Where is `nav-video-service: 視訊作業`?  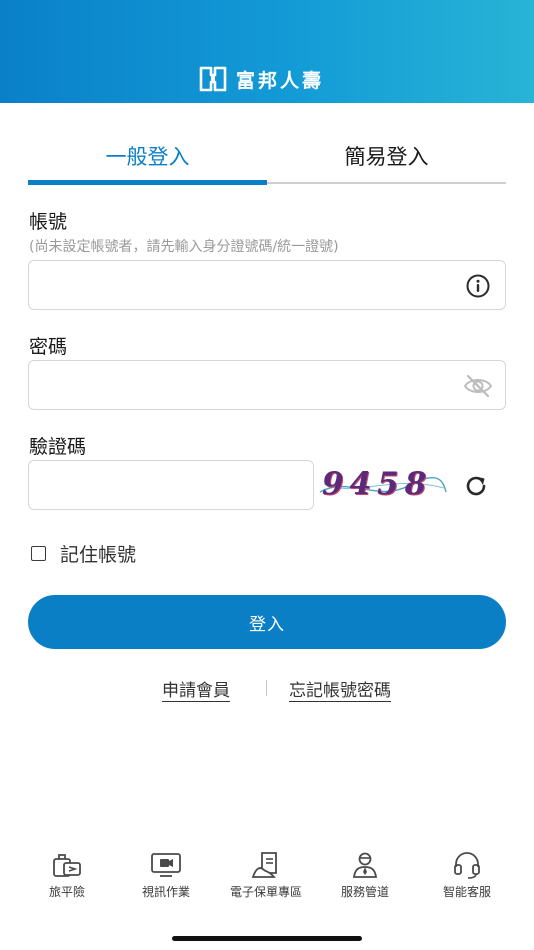 nav-video-service: 視訊作業 is located at coordinates (166, 875).